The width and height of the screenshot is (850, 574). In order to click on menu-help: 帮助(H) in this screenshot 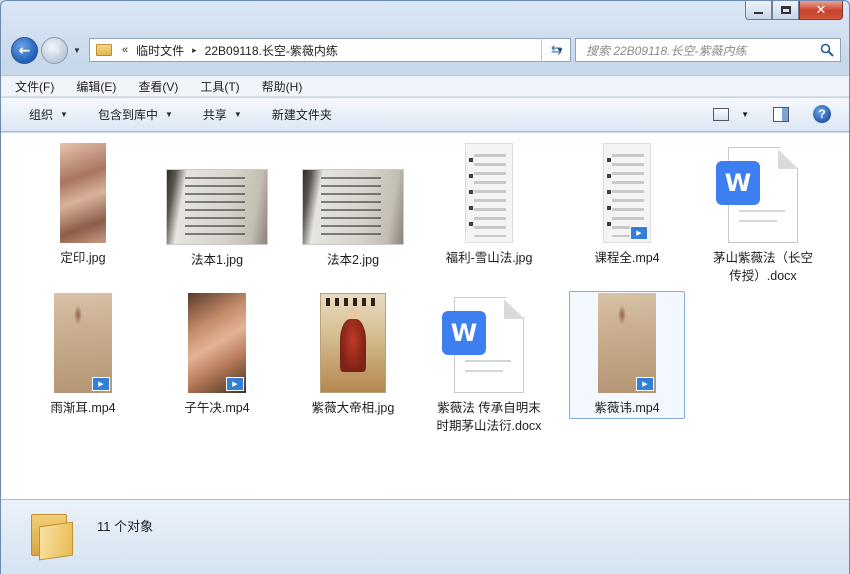, I will do `click(282, 86)`.